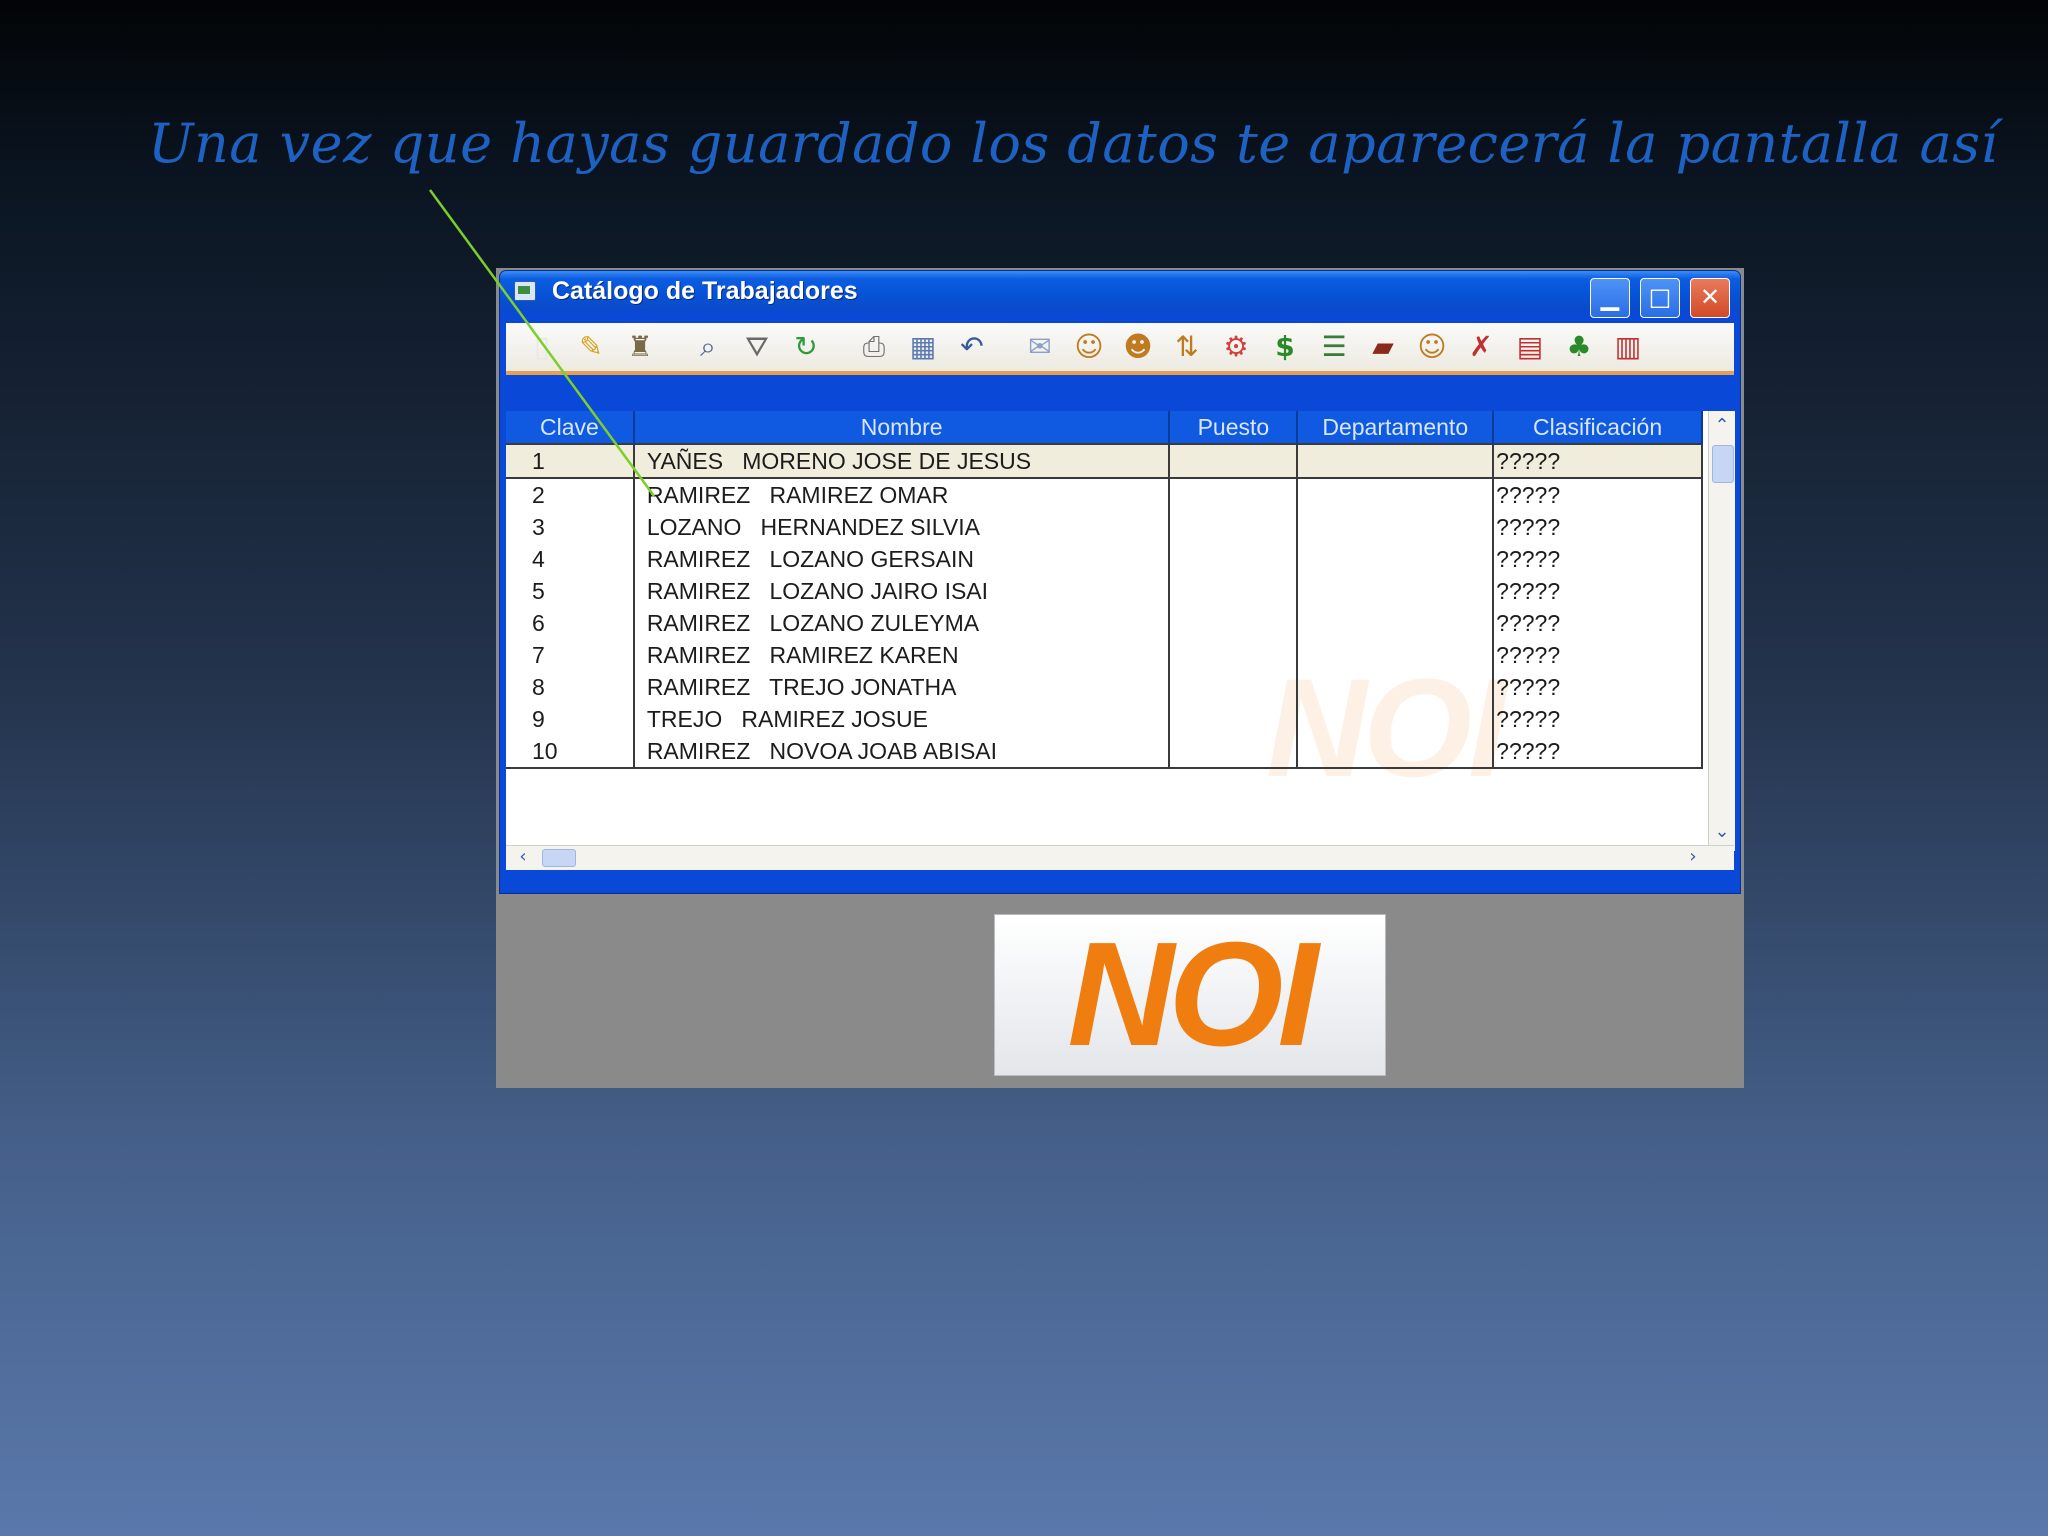 The image size is (2048, 1536). Describe the element at coordinates (1721, 631) in the screenshot. I see `vertical-scrollbar: ⌃ ⌄` at that location.